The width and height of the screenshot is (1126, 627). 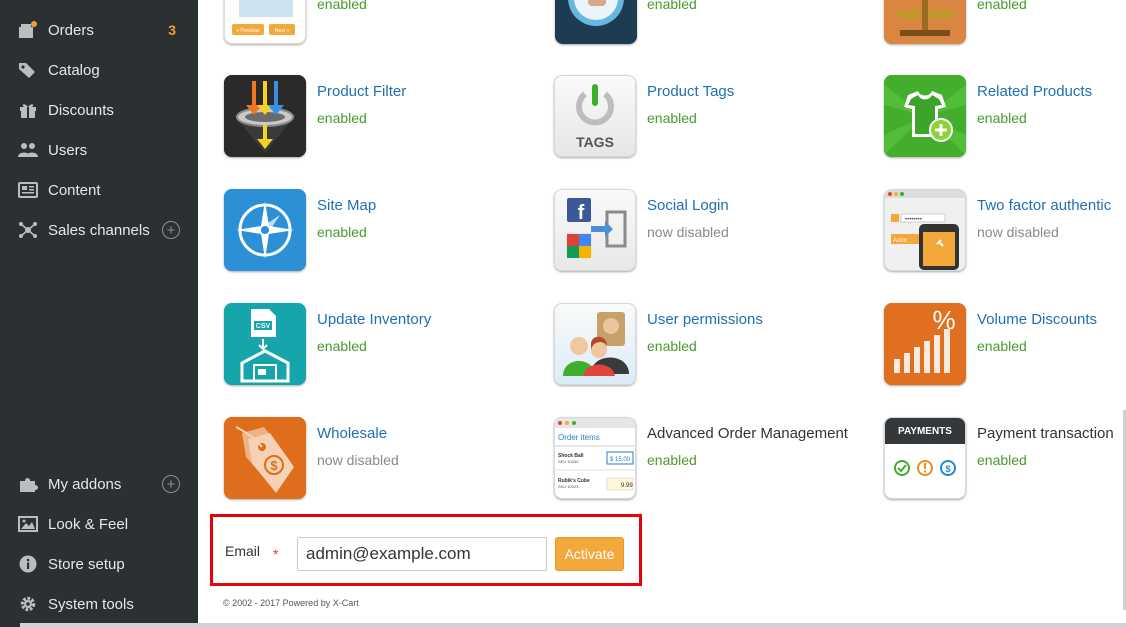 I want to click on order-item2-sku: SKU 10023, so click(x=568, y=486).